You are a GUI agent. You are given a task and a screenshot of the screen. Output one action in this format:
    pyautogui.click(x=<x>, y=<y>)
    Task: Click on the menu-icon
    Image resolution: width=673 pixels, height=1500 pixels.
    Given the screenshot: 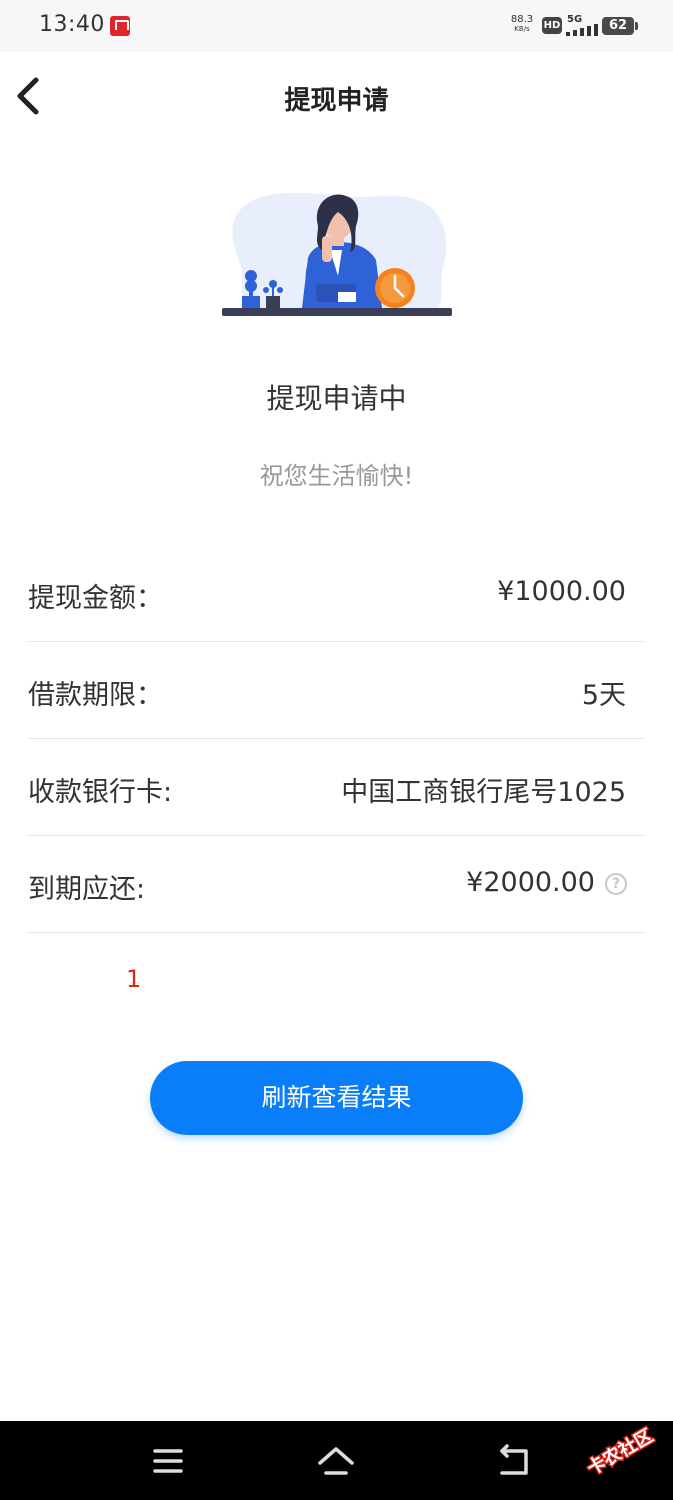 What is the action you would take?
    pyautogui.click(x=168, y=1461)
    